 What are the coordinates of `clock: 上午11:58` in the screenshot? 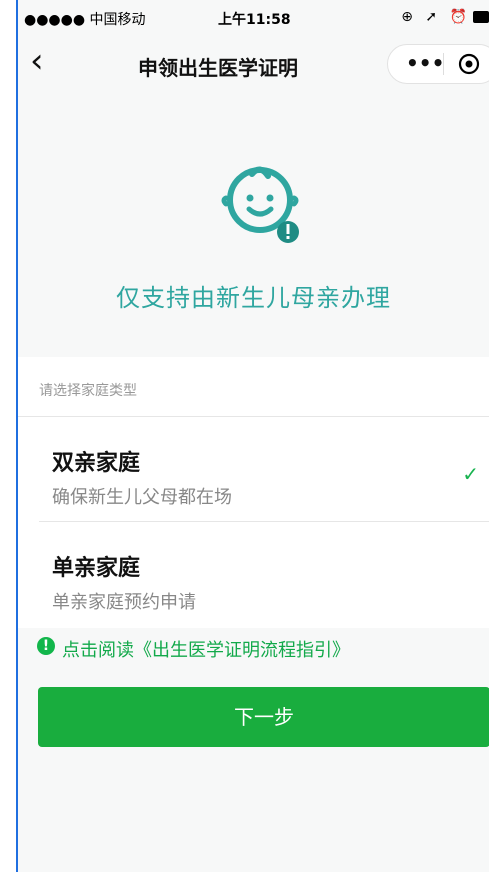 It's located at (254, 20).